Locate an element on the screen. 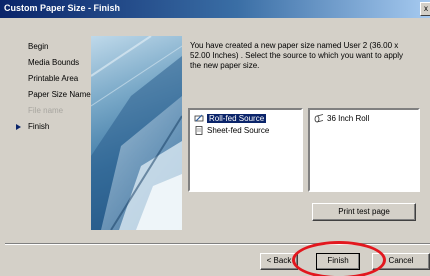 The image size is (430, 276). 36-inch-roll-label: 36 Inch Roll is located at coordinates (348, 118).